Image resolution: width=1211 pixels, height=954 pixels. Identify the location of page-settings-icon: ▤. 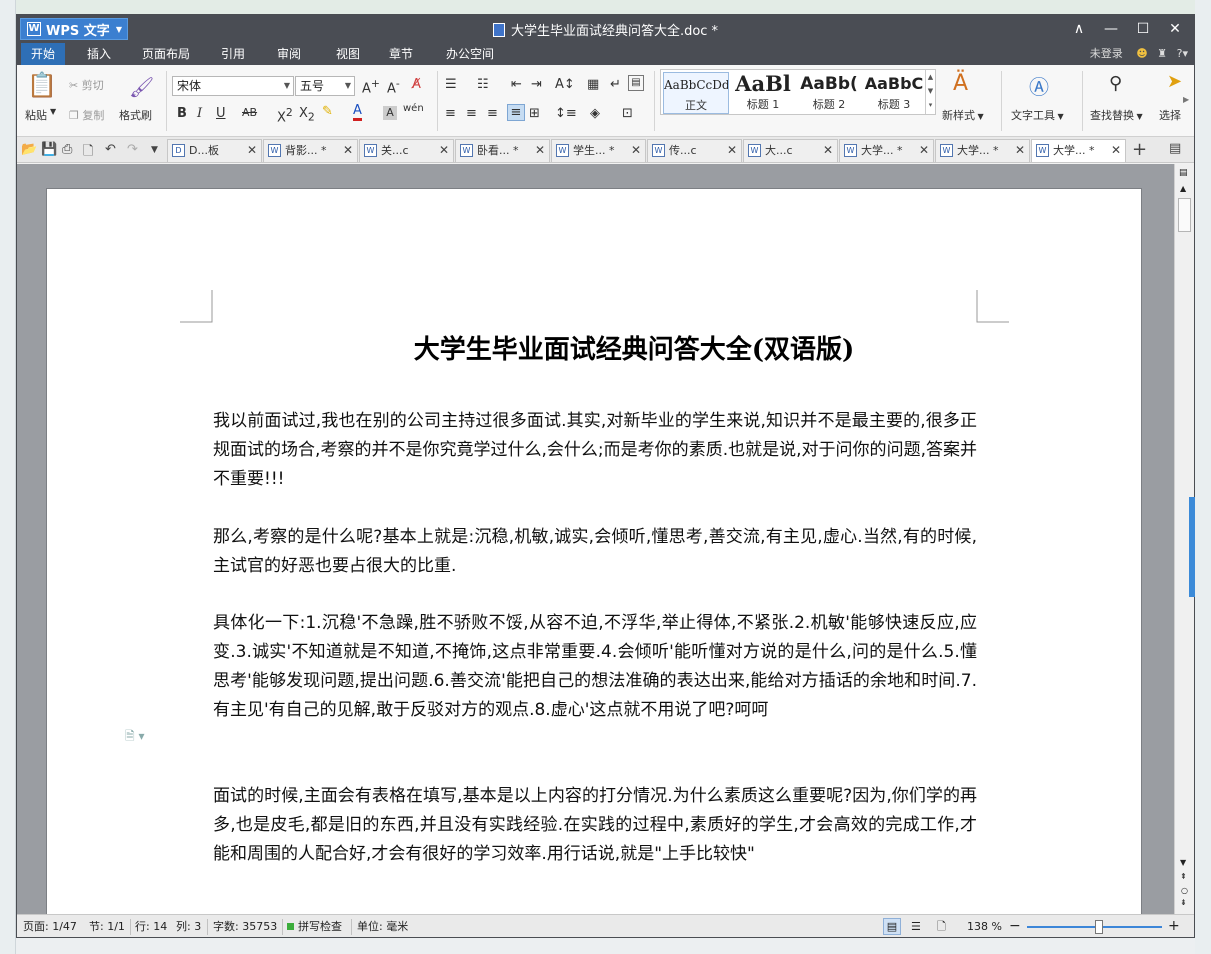
(1183, 173).